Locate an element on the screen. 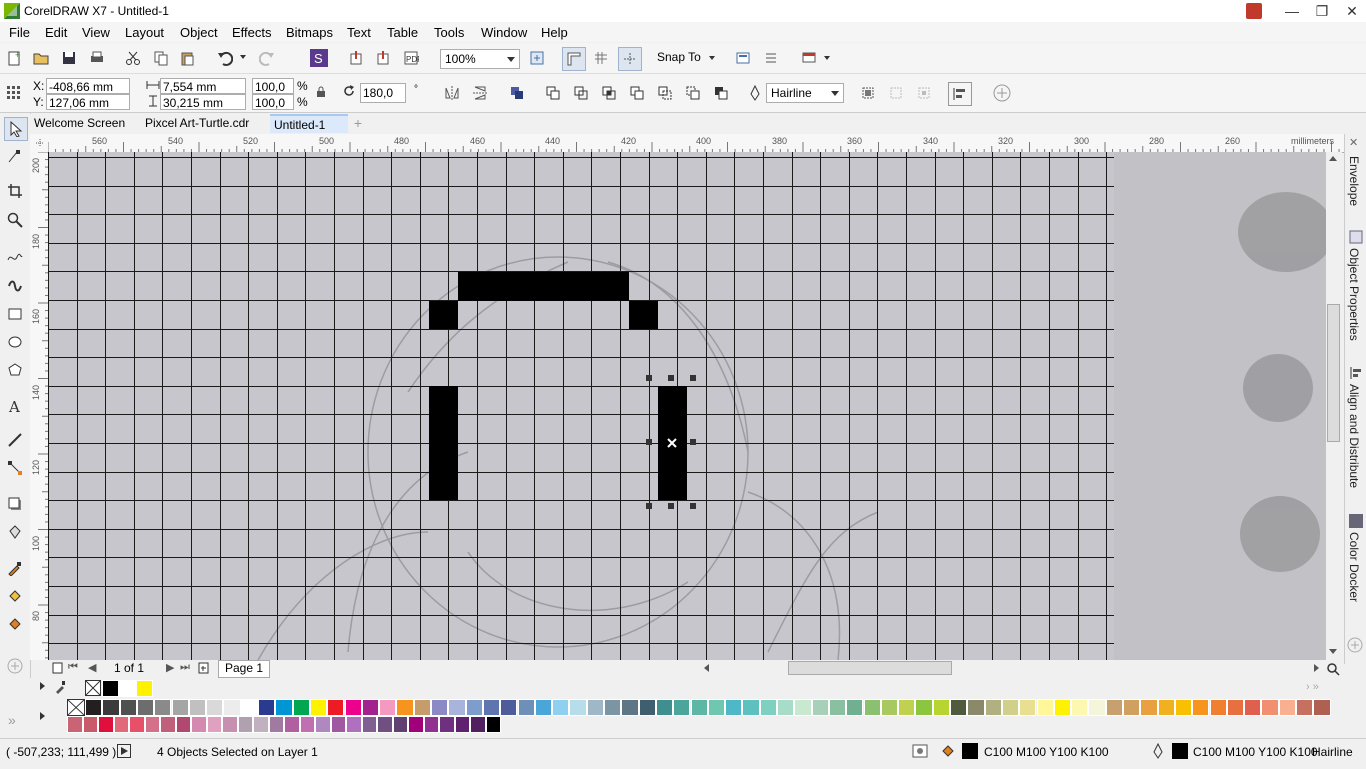 The height and width of the screenshot is (769, 1366). polygon-tool-icon is located at coordinates (15, 370).